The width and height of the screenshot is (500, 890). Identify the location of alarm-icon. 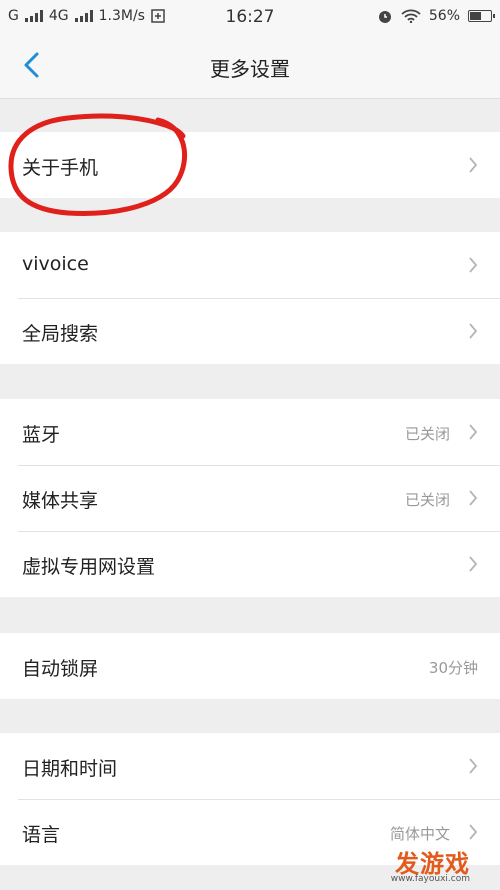
(384, 17).